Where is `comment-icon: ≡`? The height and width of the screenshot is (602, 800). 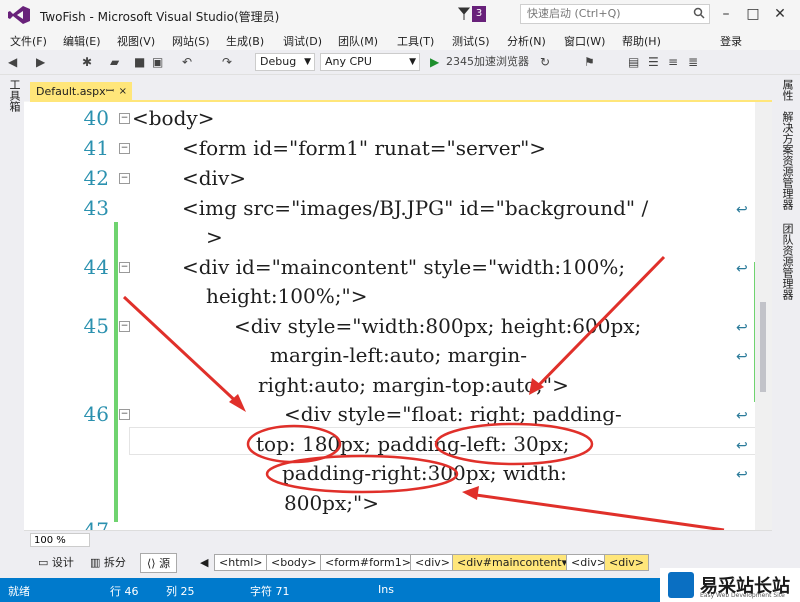 comment-icon: ≡ is located at coordinates (673, 62).